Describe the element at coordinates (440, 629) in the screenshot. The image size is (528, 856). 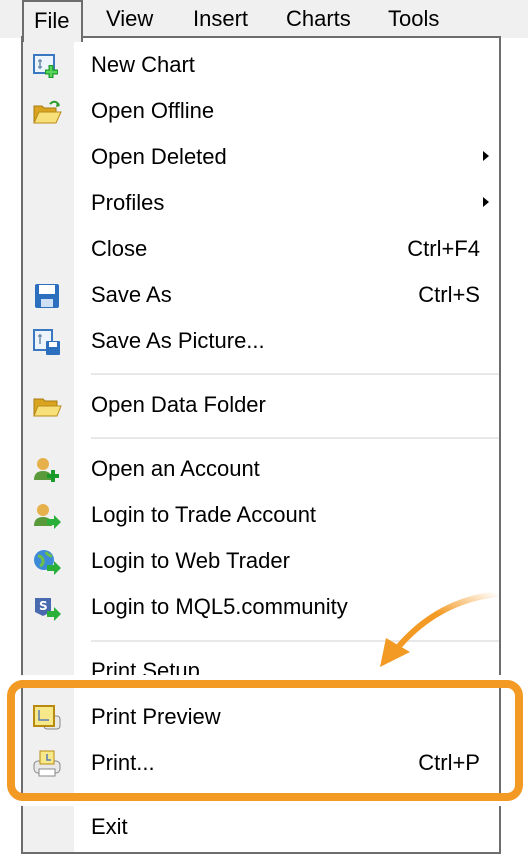
I see `pointer-arrow-icon` at that location.